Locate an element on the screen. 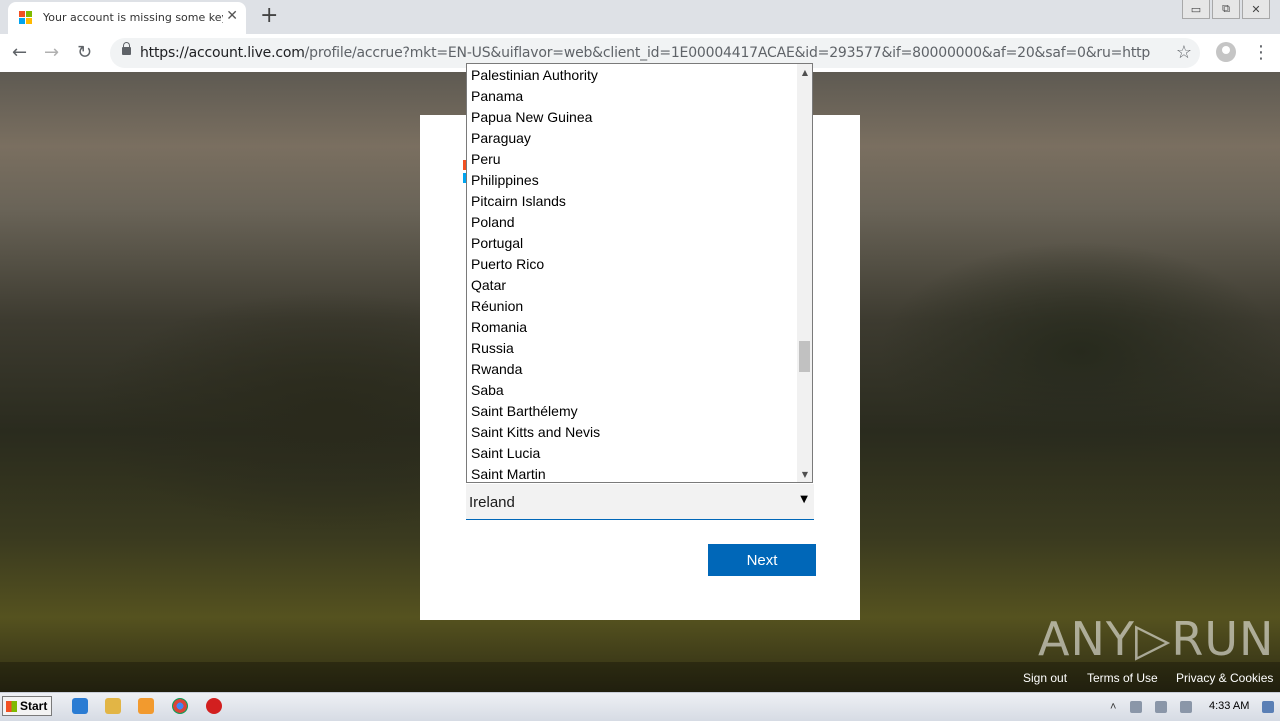  country-option: Saint Barthélemy is located at coordinates (524, 411).